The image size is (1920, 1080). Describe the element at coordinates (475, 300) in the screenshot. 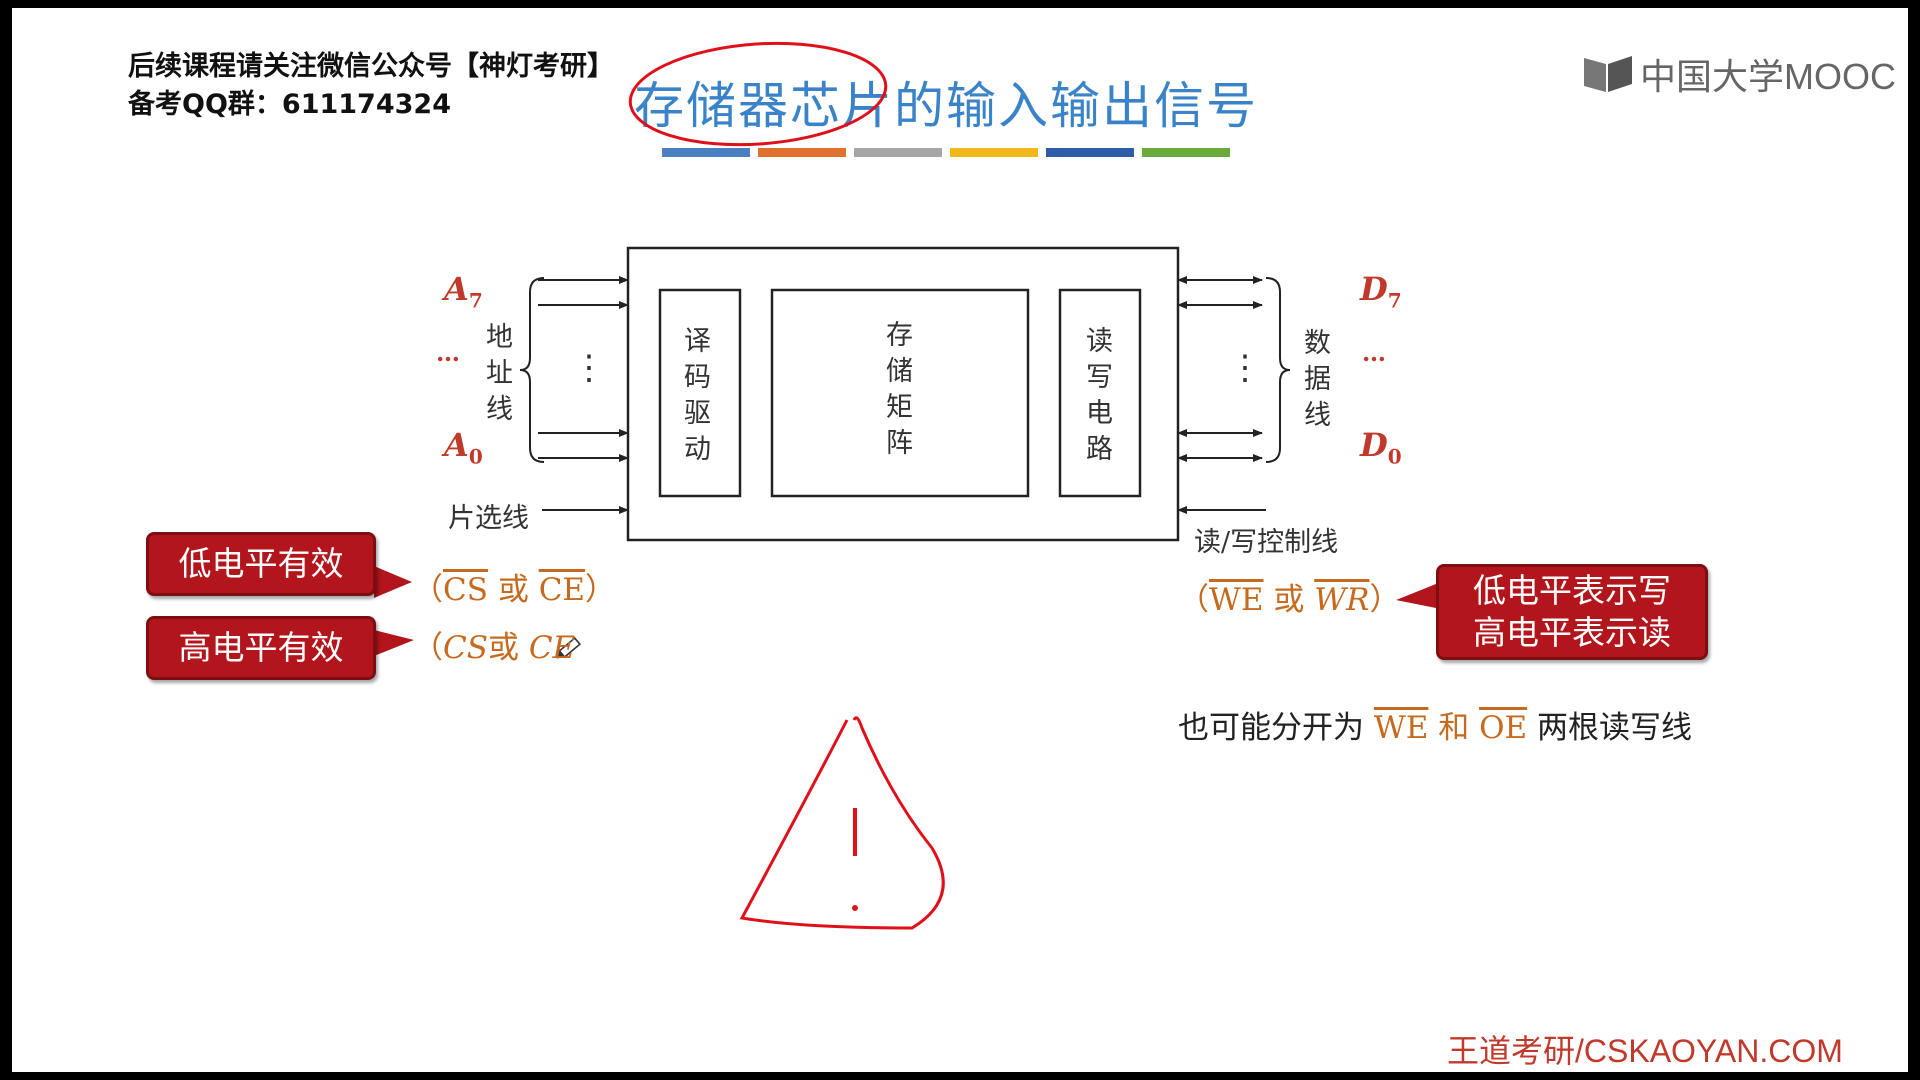

I see `a7-subscript: 7` at that location.